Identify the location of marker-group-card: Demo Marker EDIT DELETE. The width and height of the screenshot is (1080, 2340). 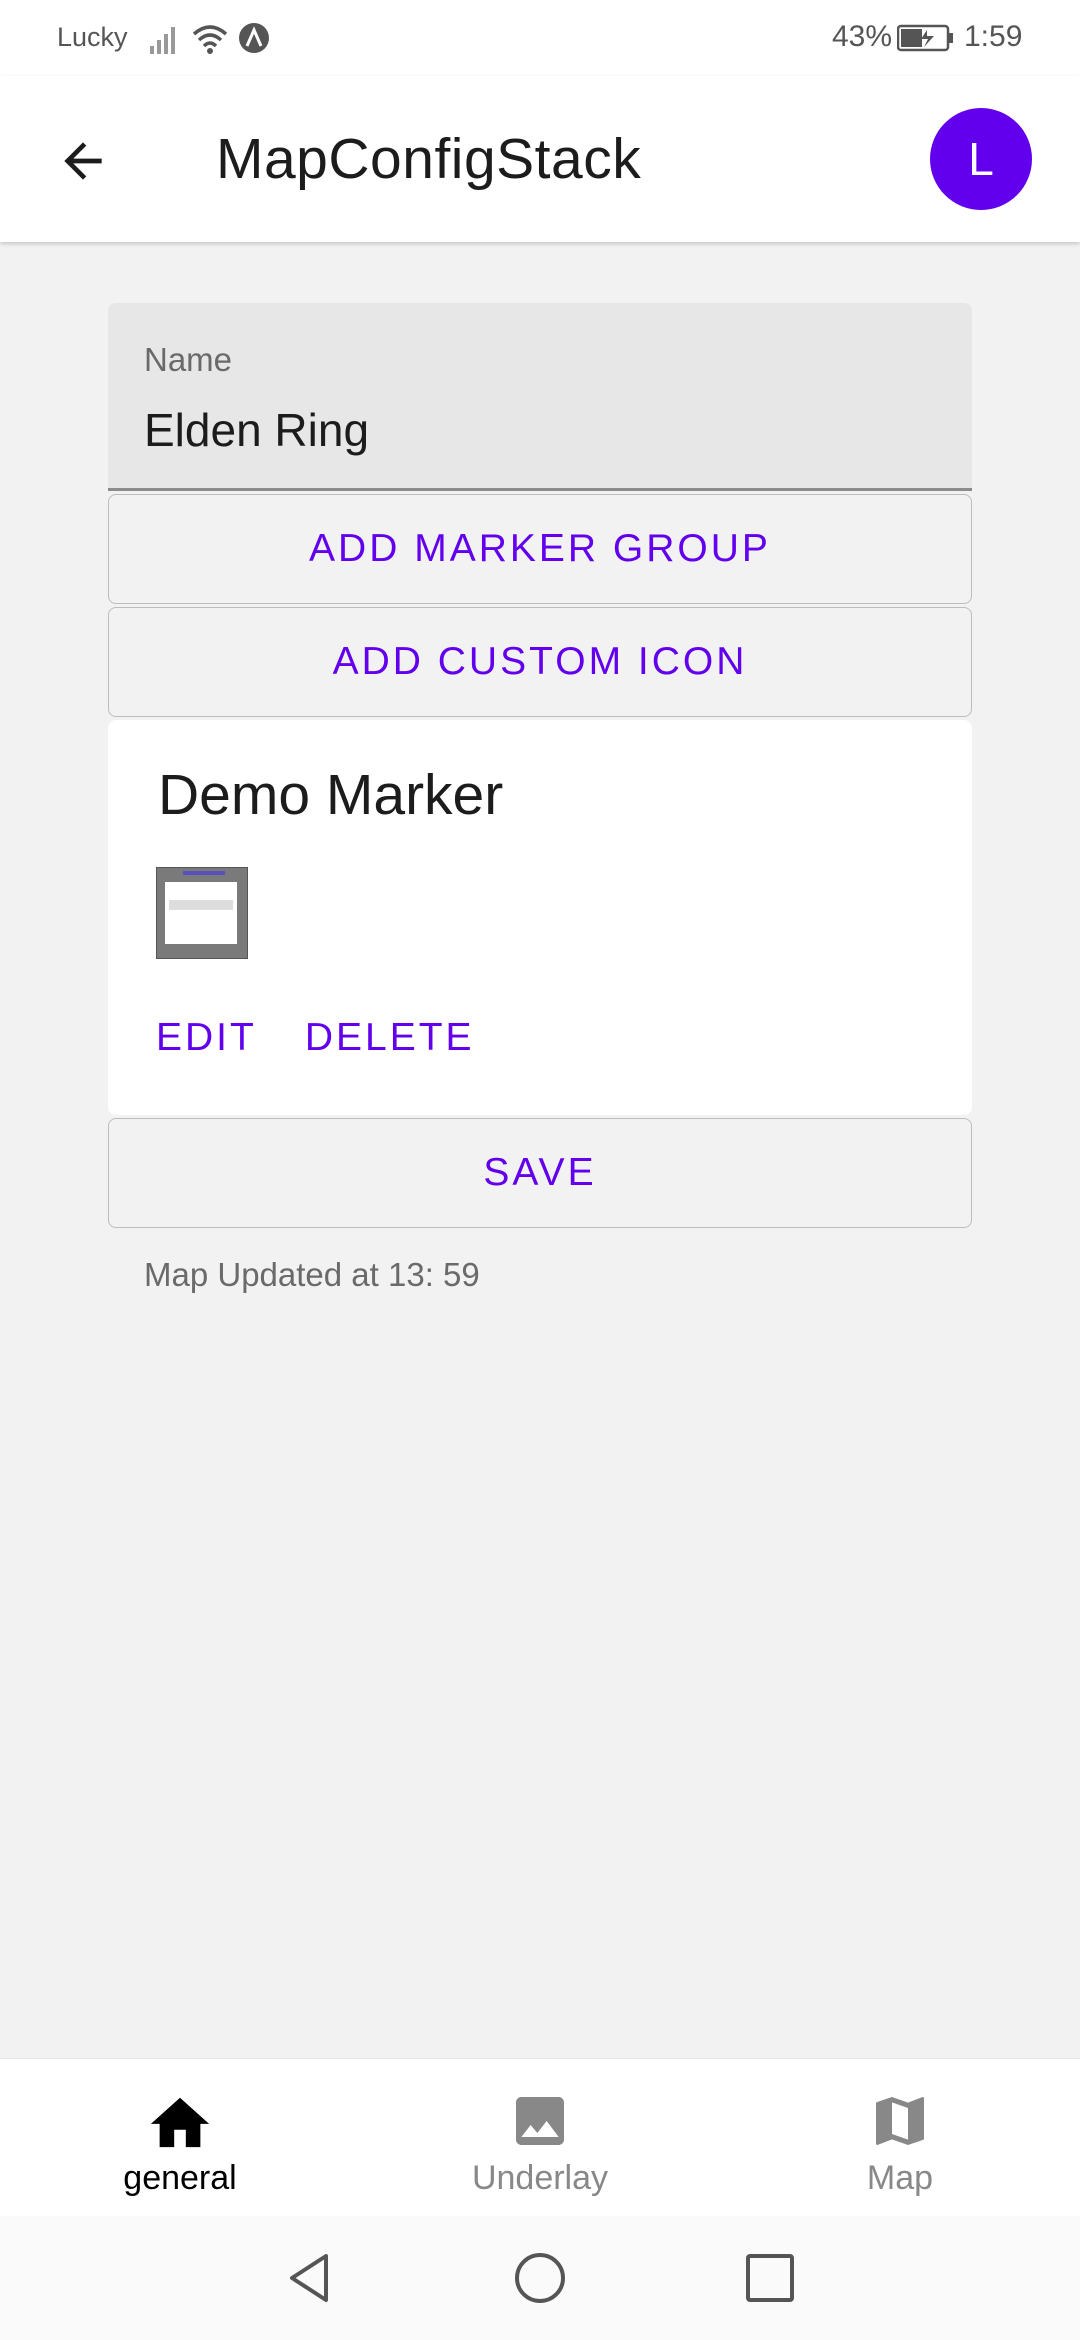
(540, 917).